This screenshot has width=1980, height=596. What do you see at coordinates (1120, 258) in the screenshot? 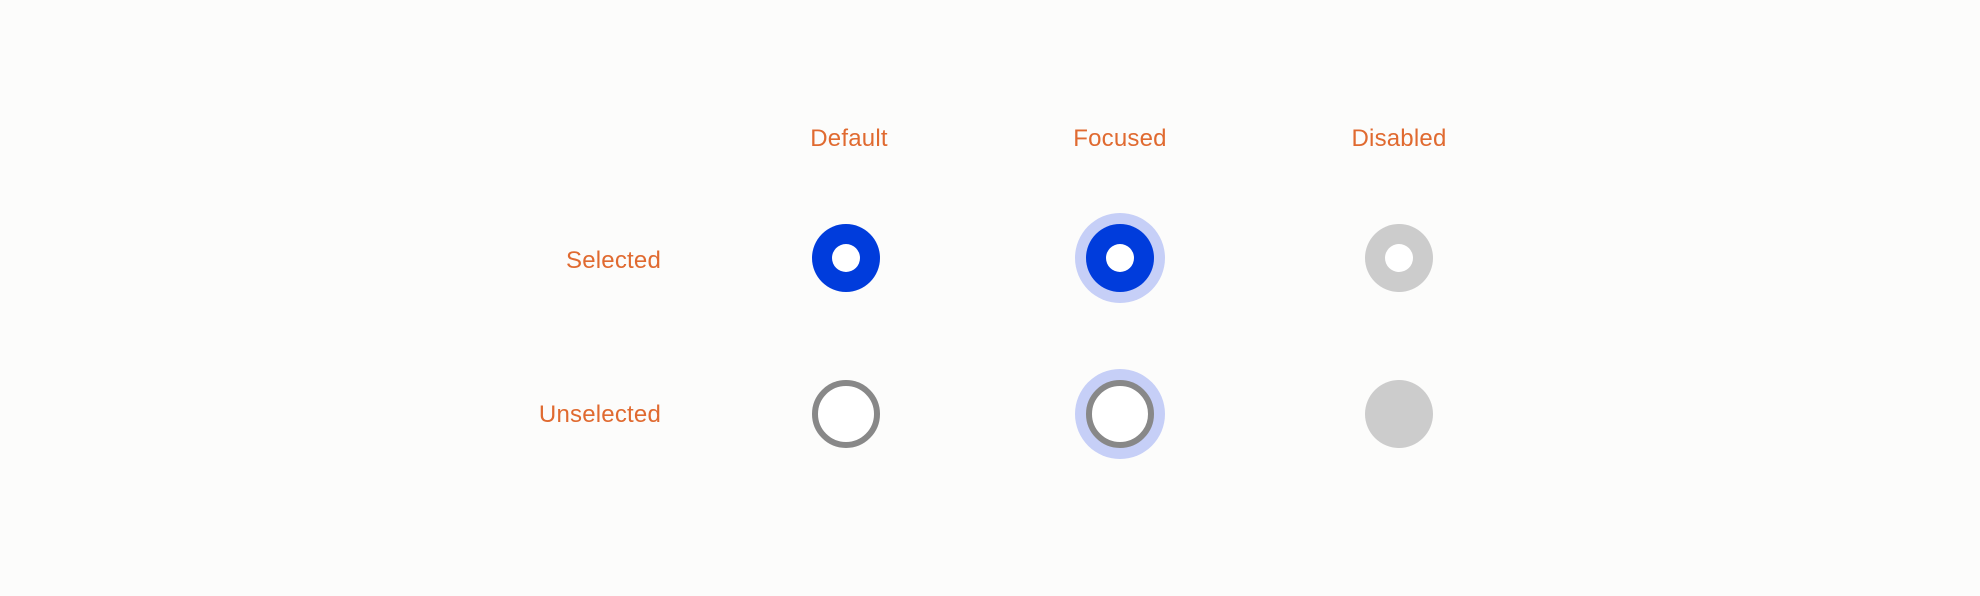
I see `radio-selected-focused` at bounding box center [1120, 258].